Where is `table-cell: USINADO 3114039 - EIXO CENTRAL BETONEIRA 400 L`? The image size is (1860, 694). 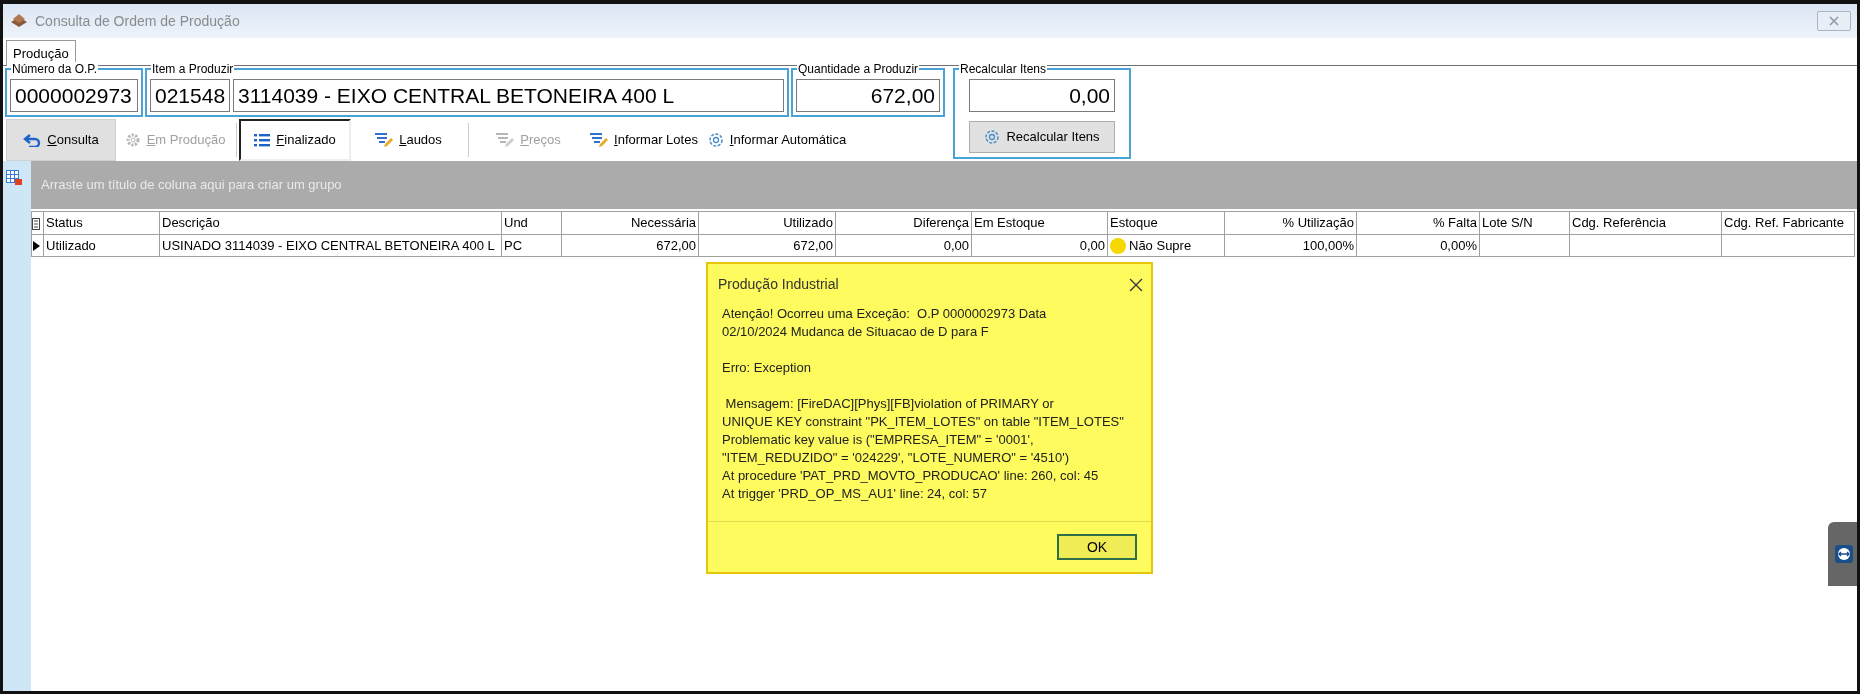 table-cell: USINADO 3114039 - EIXO CENTRAL BETONEIRA 400 L is located at coordinates (330, 245).